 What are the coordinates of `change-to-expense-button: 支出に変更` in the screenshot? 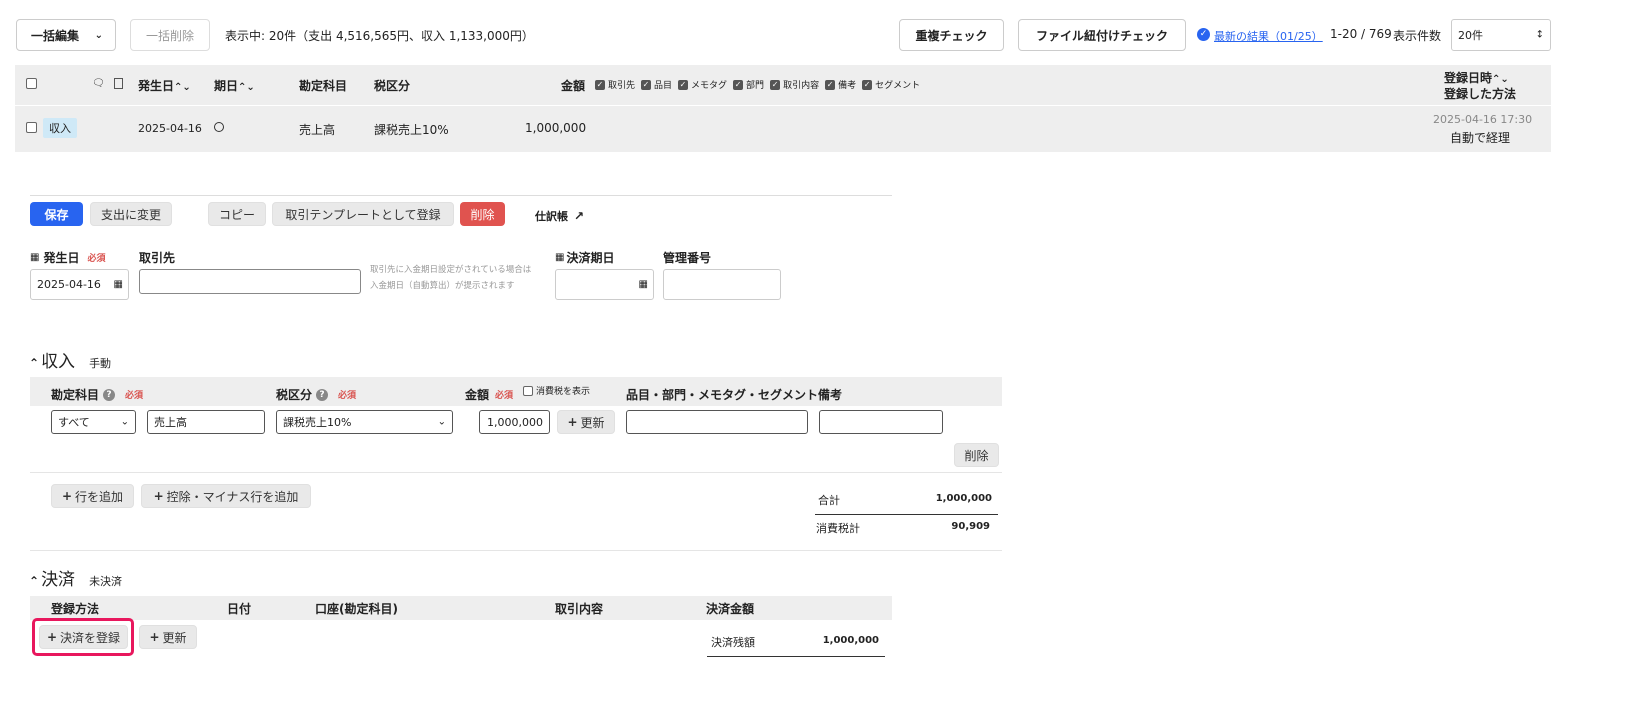 It's located at (131, 214).